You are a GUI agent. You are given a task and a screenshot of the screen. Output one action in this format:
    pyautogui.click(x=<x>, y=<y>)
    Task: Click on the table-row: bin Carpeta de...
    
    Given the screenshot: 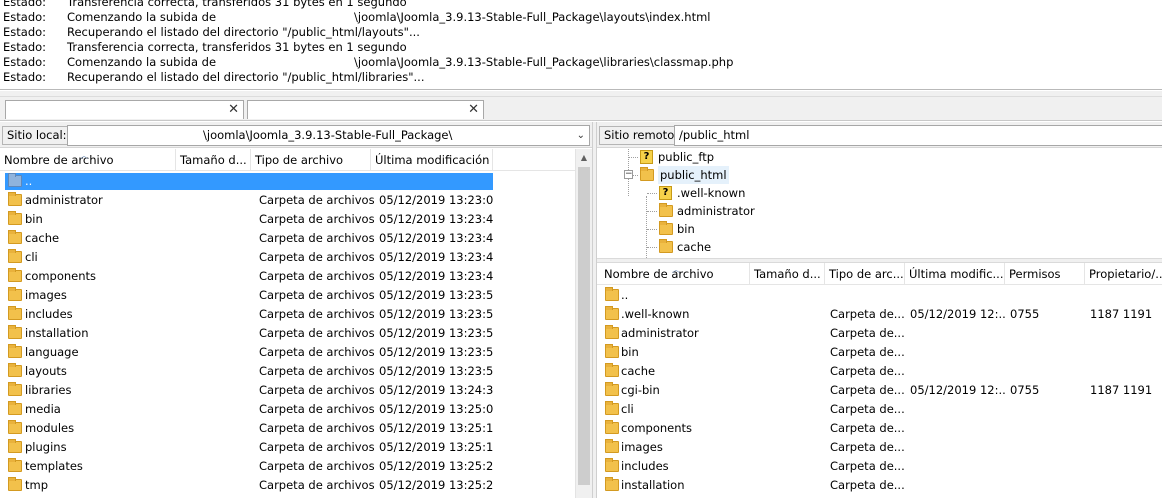 What is the action you would take?
    pyautogui.click(x=879, y=352)
    